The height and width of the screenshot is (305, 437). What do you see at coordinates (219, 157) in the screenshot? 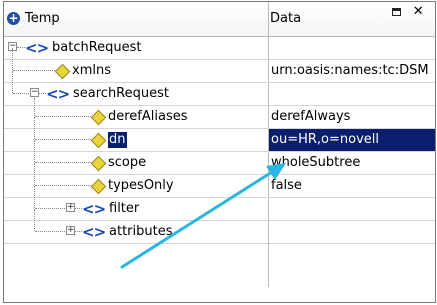
I see `table-row: scope wholeSubtree` at bounding box center [219, 157].